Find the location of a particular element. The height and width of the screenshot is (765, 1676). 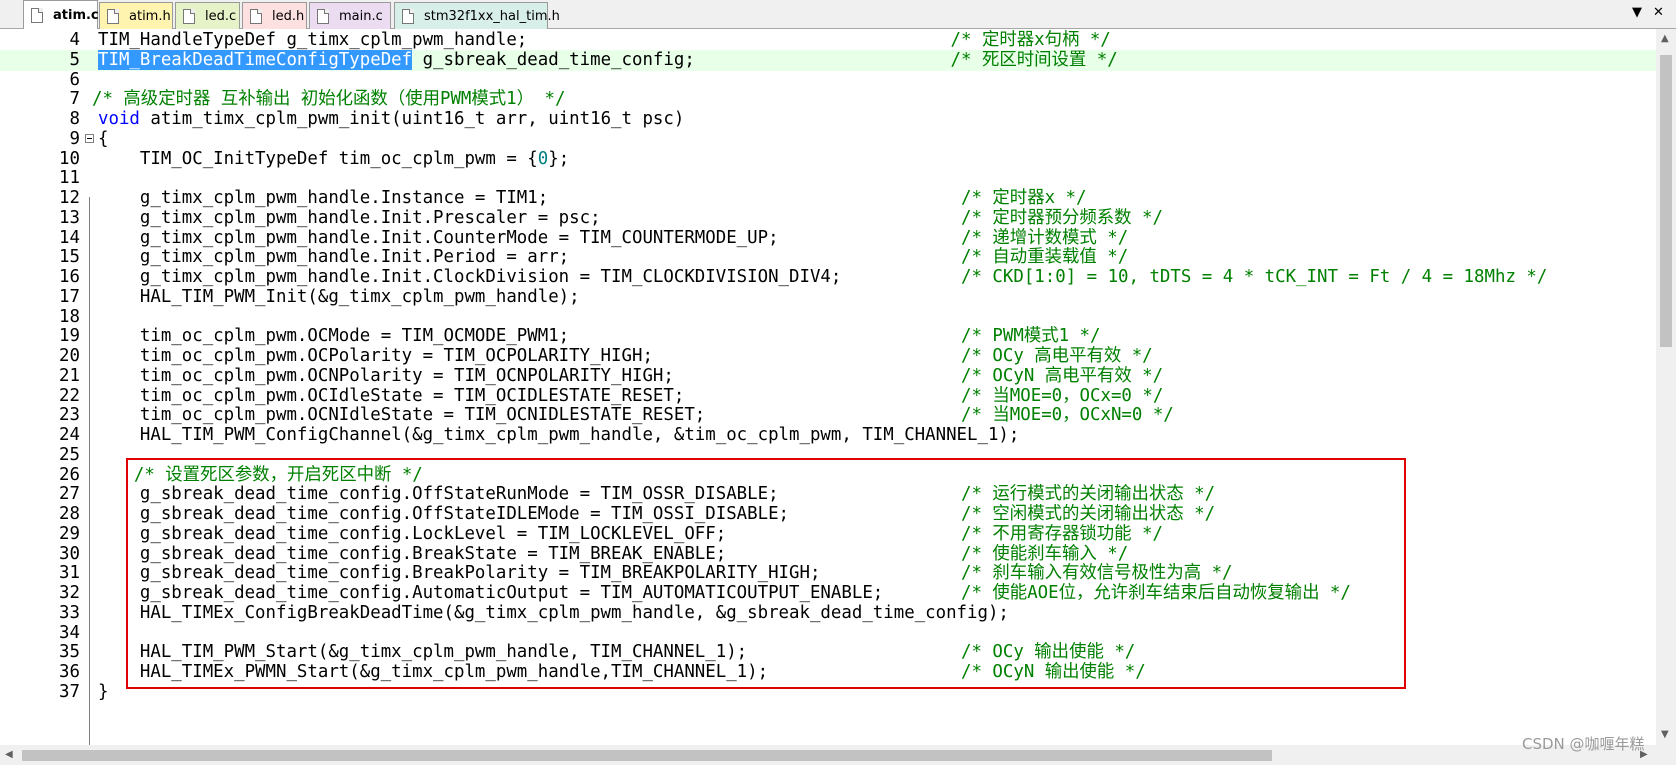

code-line: 26 /* 设置死区参数，开启死区中断 */ is located at coordinates (828, 475).